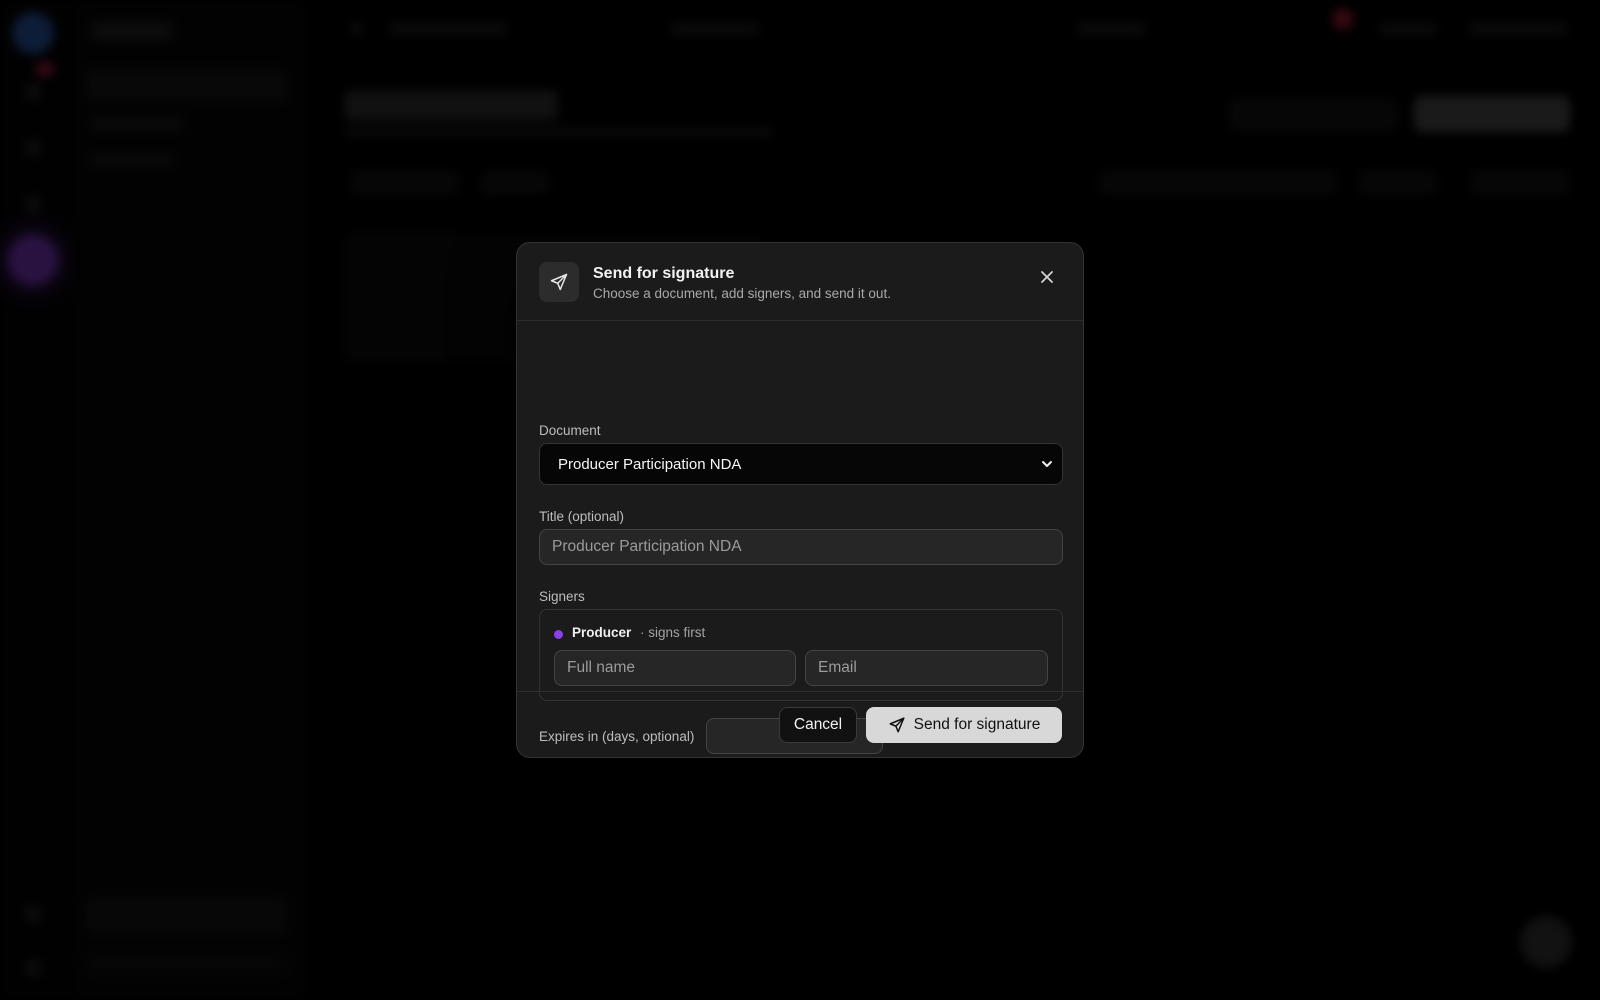 Image resolution: width=1600 pixels, height=1000 pixels. I want to click on title-input-placeholder: Producer Participation NDA, so click(647, 546).